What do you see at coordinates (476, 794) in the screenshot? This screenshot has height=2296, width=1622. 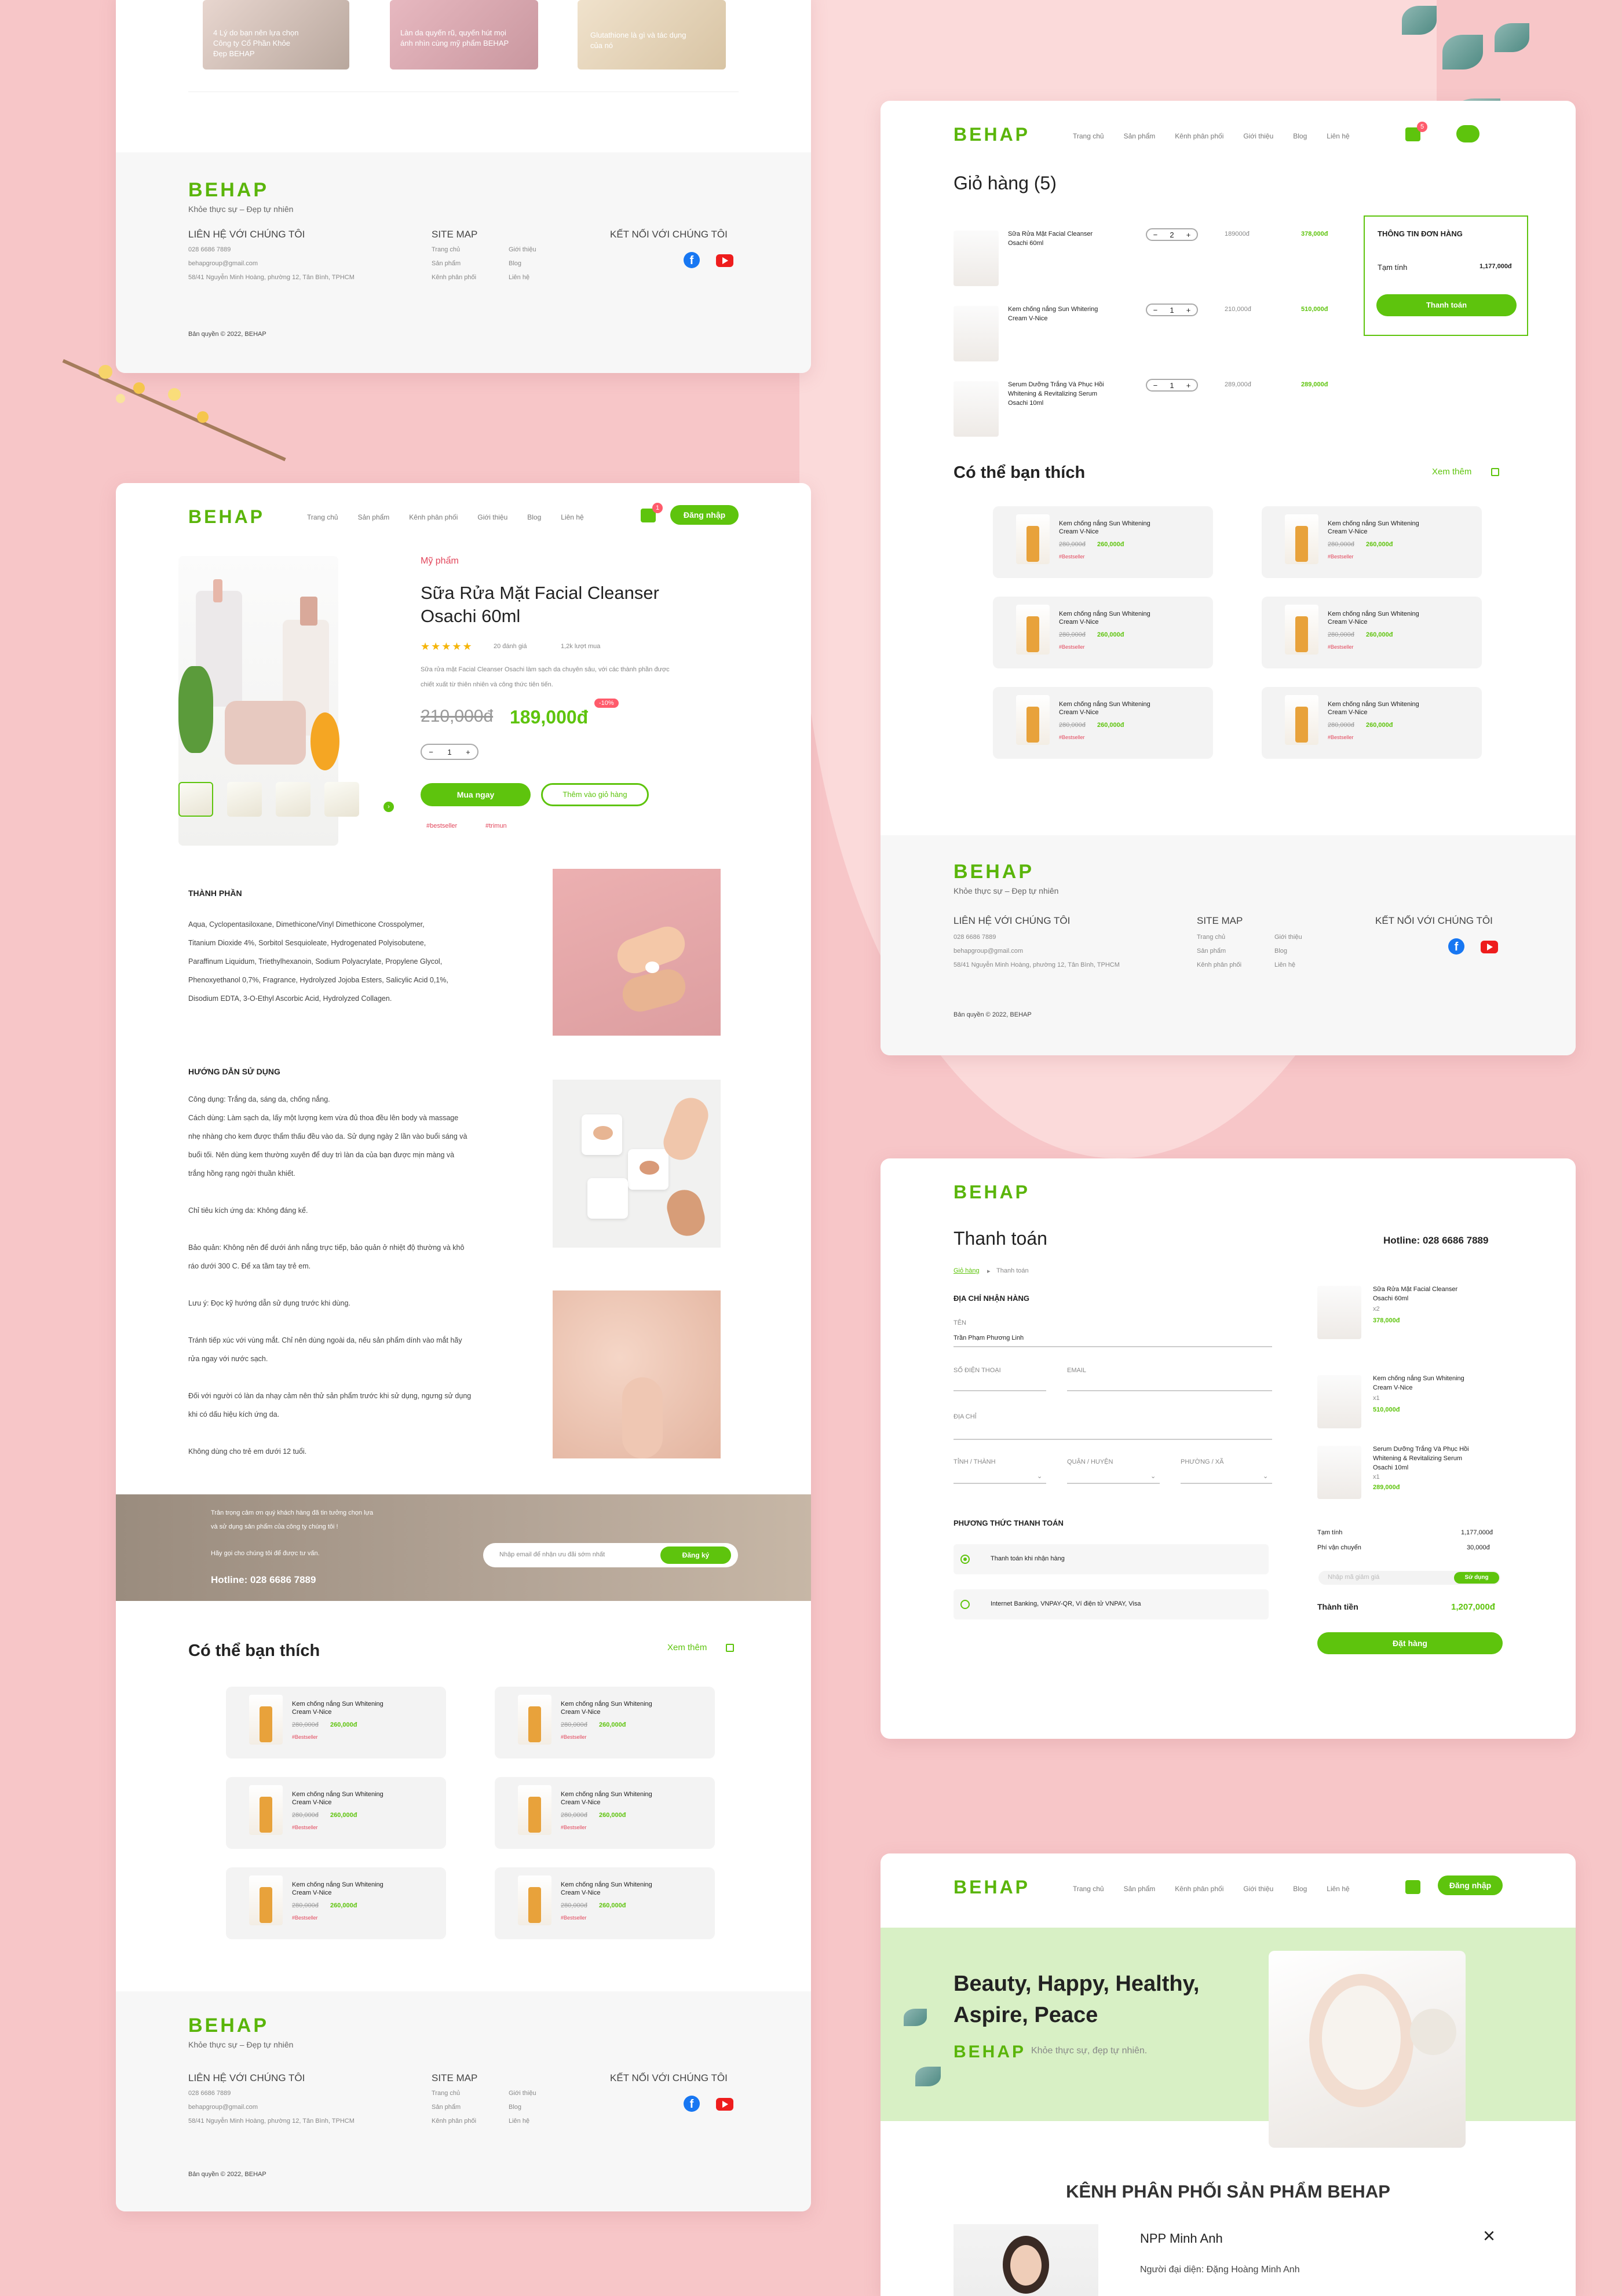 I see `buy-now-button: Mua ngay` at bounding box center [476, 794].